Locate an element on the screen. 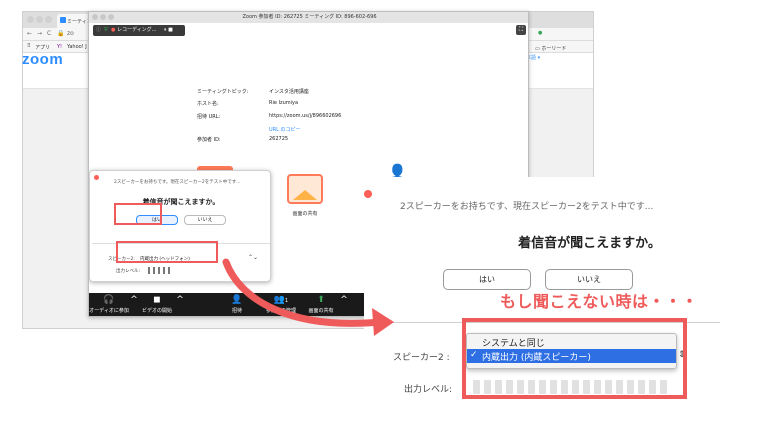  share-screen-label: 画面の共有 is located at coordinates (305, 214).